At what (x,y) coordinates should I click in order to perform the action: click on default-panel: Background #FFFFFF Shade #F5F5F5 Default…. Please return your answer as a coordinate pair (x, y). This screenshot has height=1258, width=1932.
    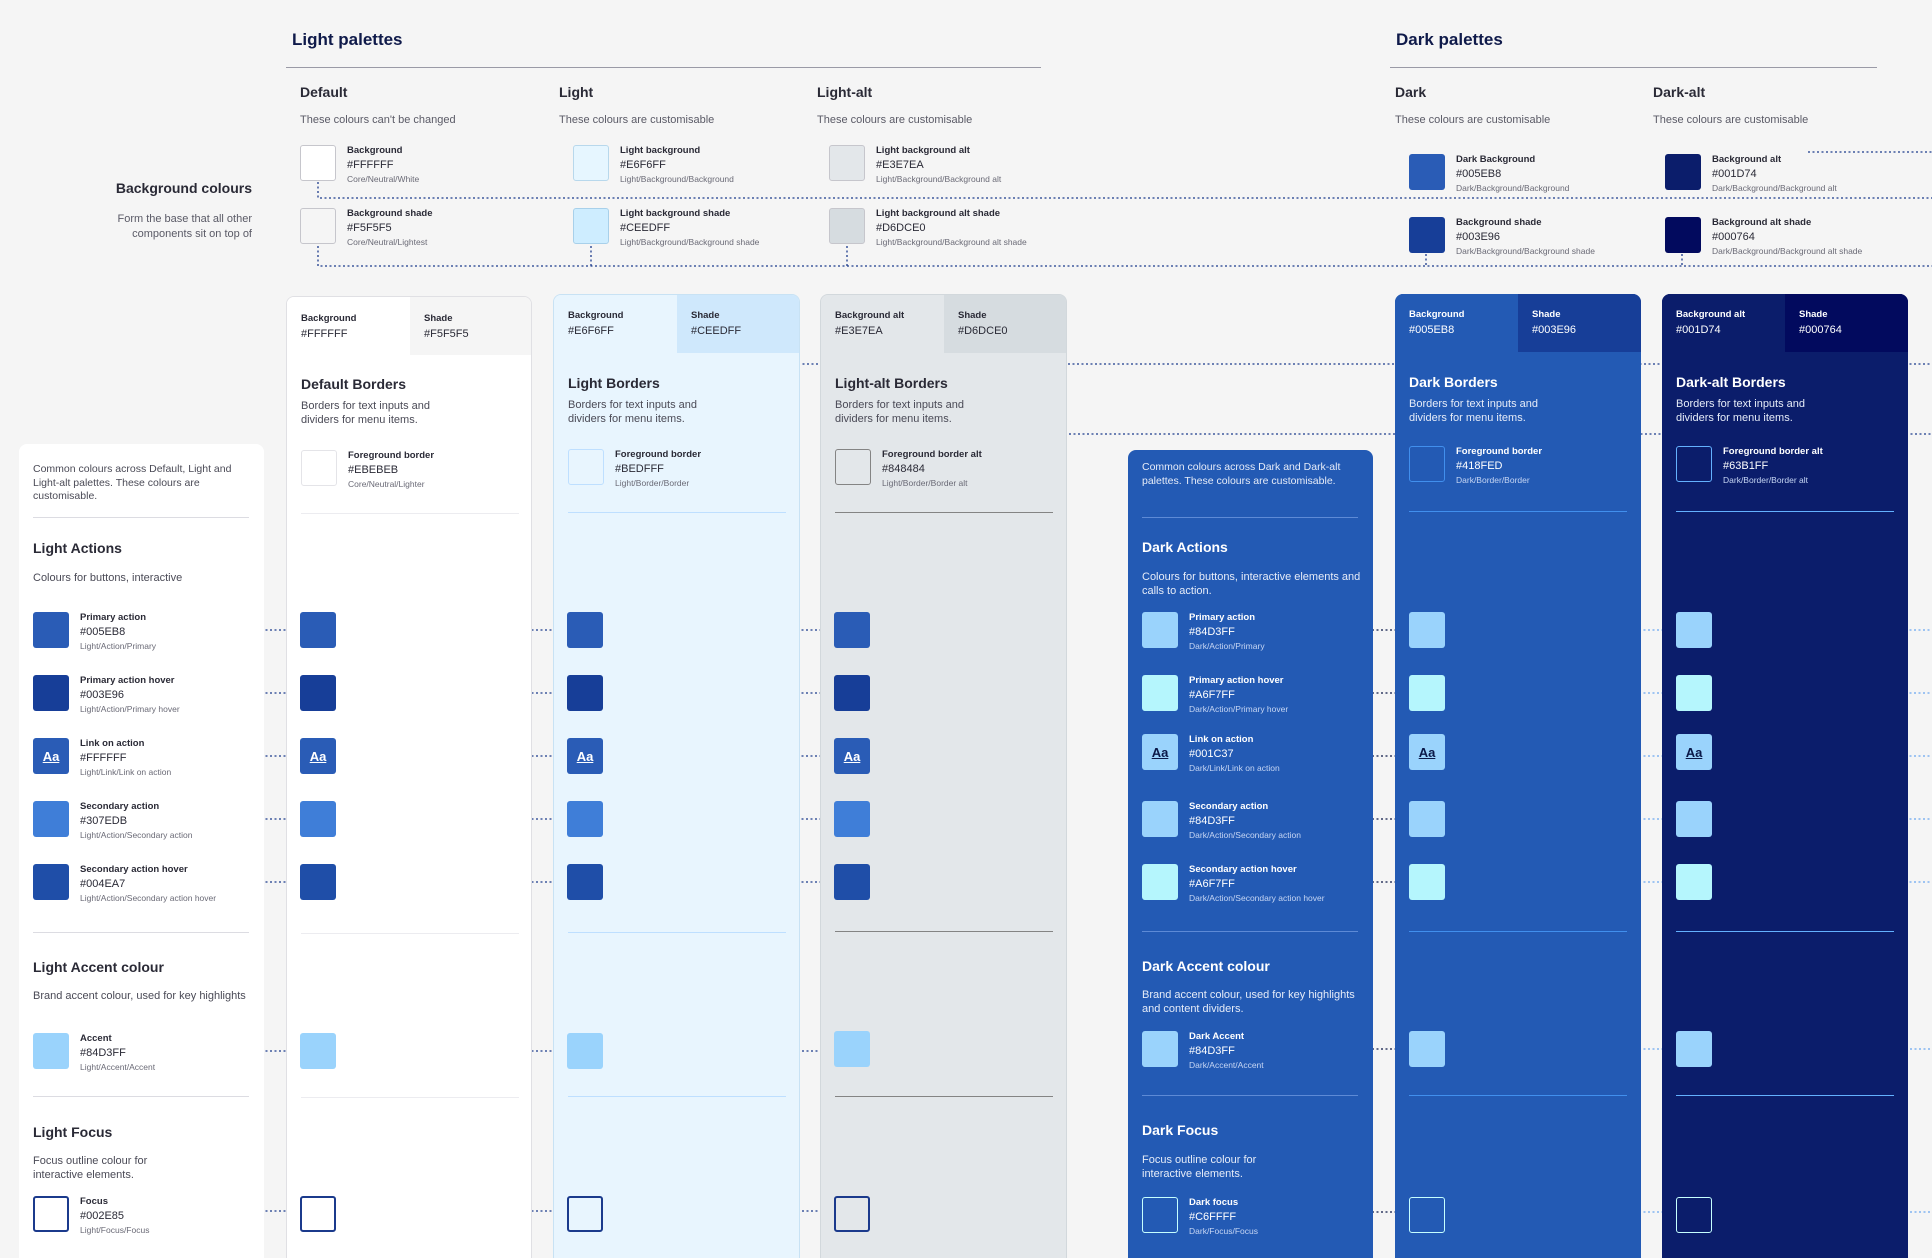
    Looking at the image, I should click on (409, 777).